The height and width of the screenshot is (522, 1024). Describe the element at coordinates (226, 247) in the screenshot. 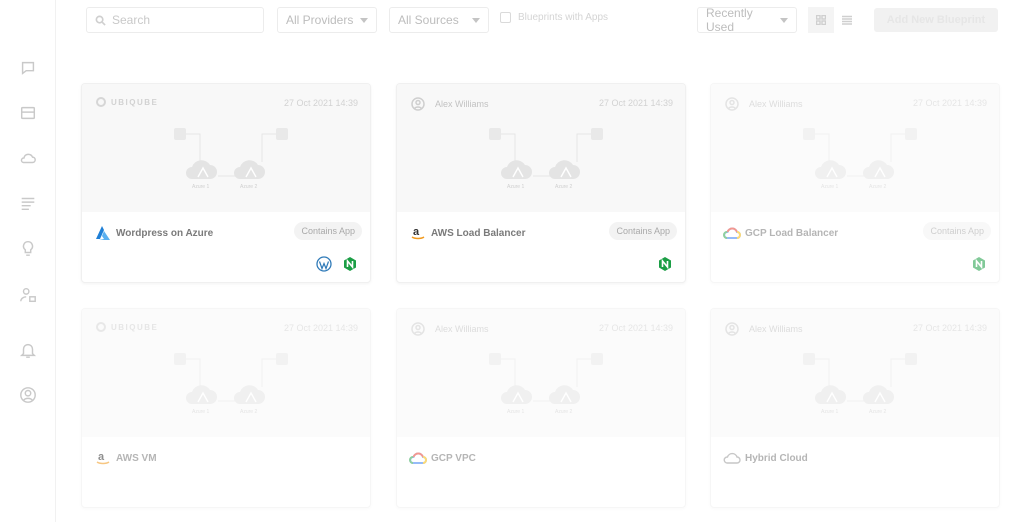

I see `card-footer: Wordpress on Azure Contains App` at that location.